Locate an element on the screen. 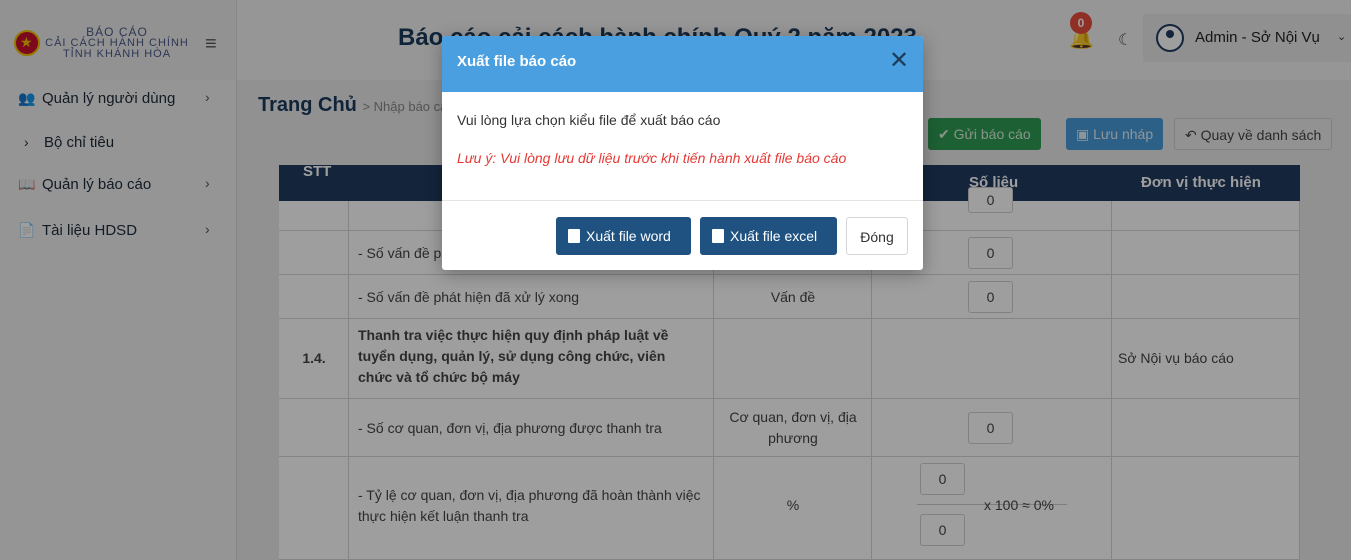 The height and width of the screenshot is (560, 1351). export-word-button: W Xuất file word is located at coordinates (623, 236).